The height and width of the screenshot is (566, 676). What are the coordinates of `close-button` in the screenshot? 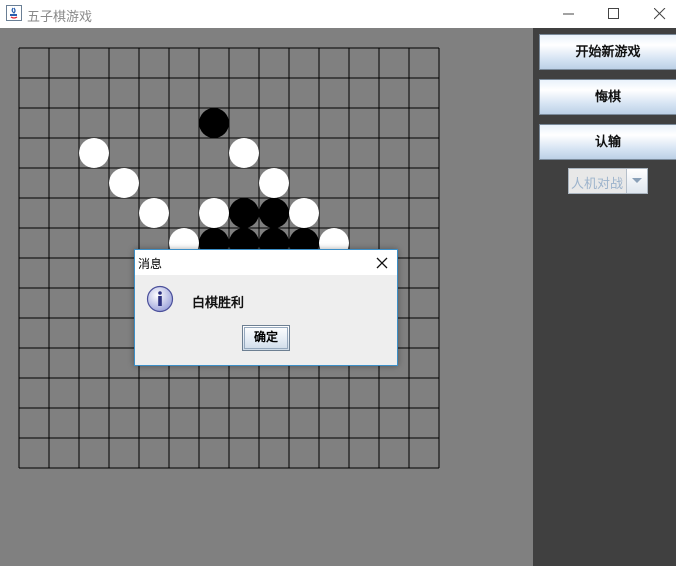 It's located at (656, 14).